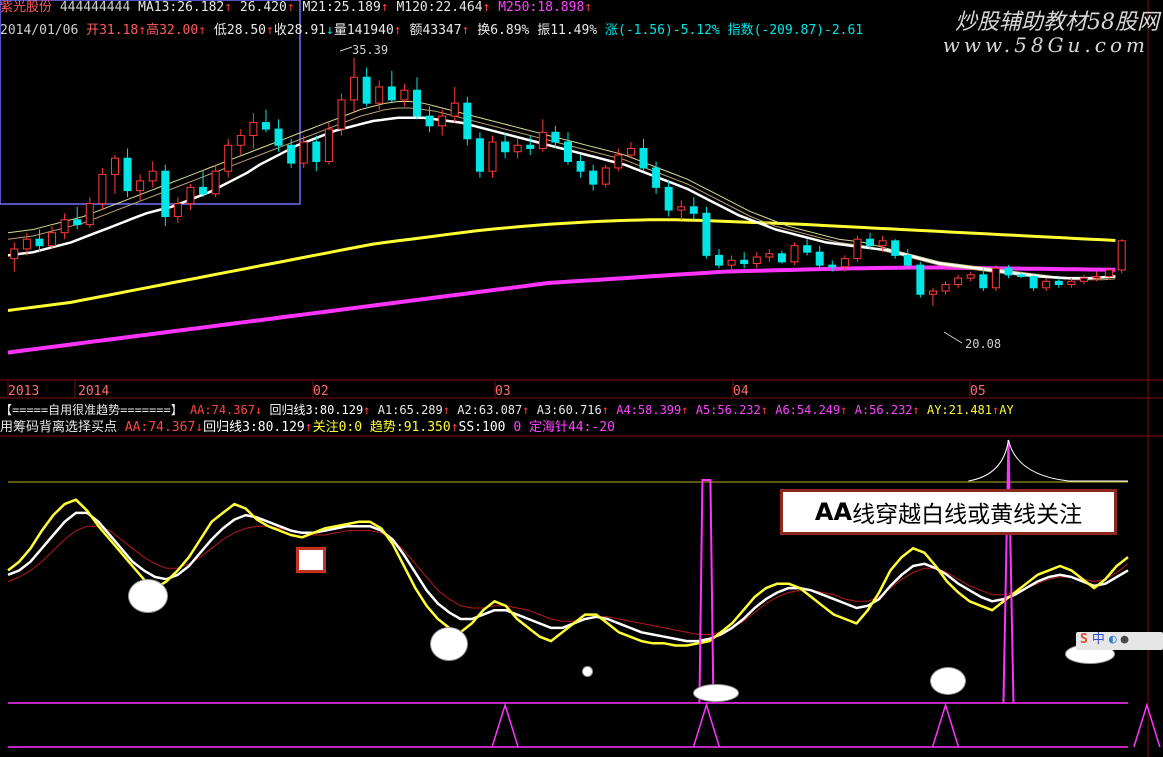  What do you see at coordinates (1006, 410) in the screenshot?
I see `indicator1-ay-tail: AY` at bounding box center [1006, 410].